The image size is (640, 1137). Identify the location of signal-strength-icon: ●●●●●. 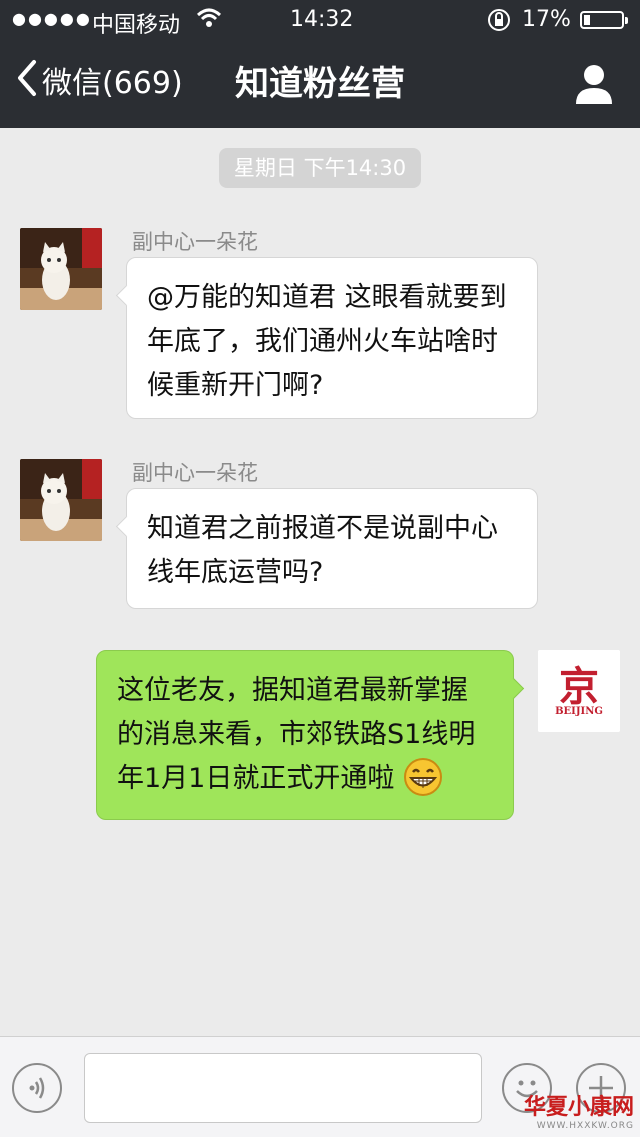
(52, 18).